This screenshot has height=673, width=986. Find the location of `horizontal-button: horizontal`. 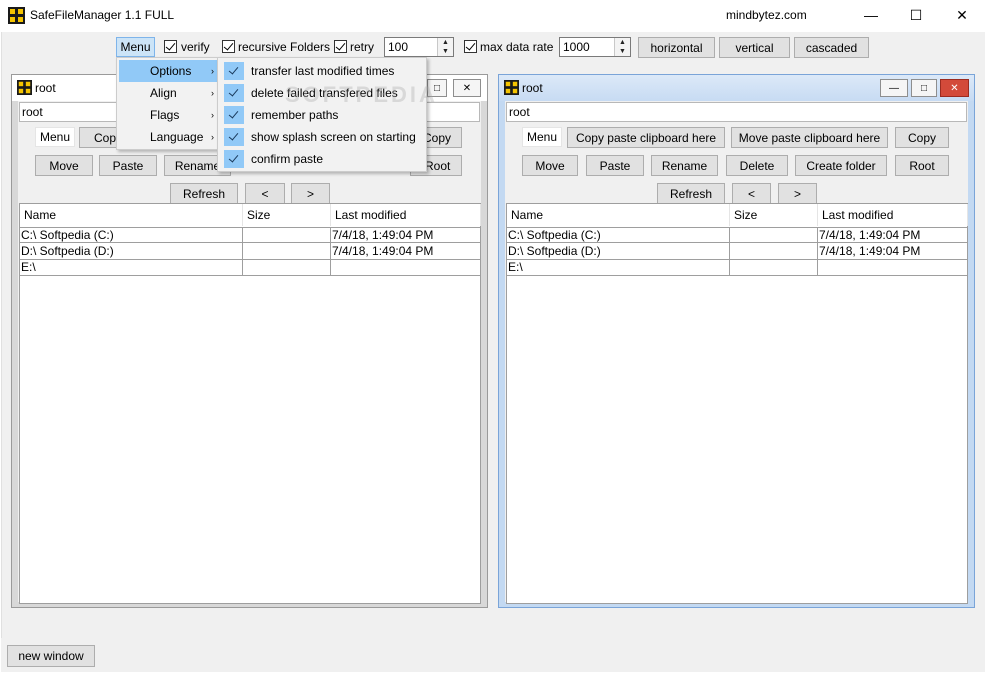

horizontal-button: horizontal is located at coordinates (676, 47).